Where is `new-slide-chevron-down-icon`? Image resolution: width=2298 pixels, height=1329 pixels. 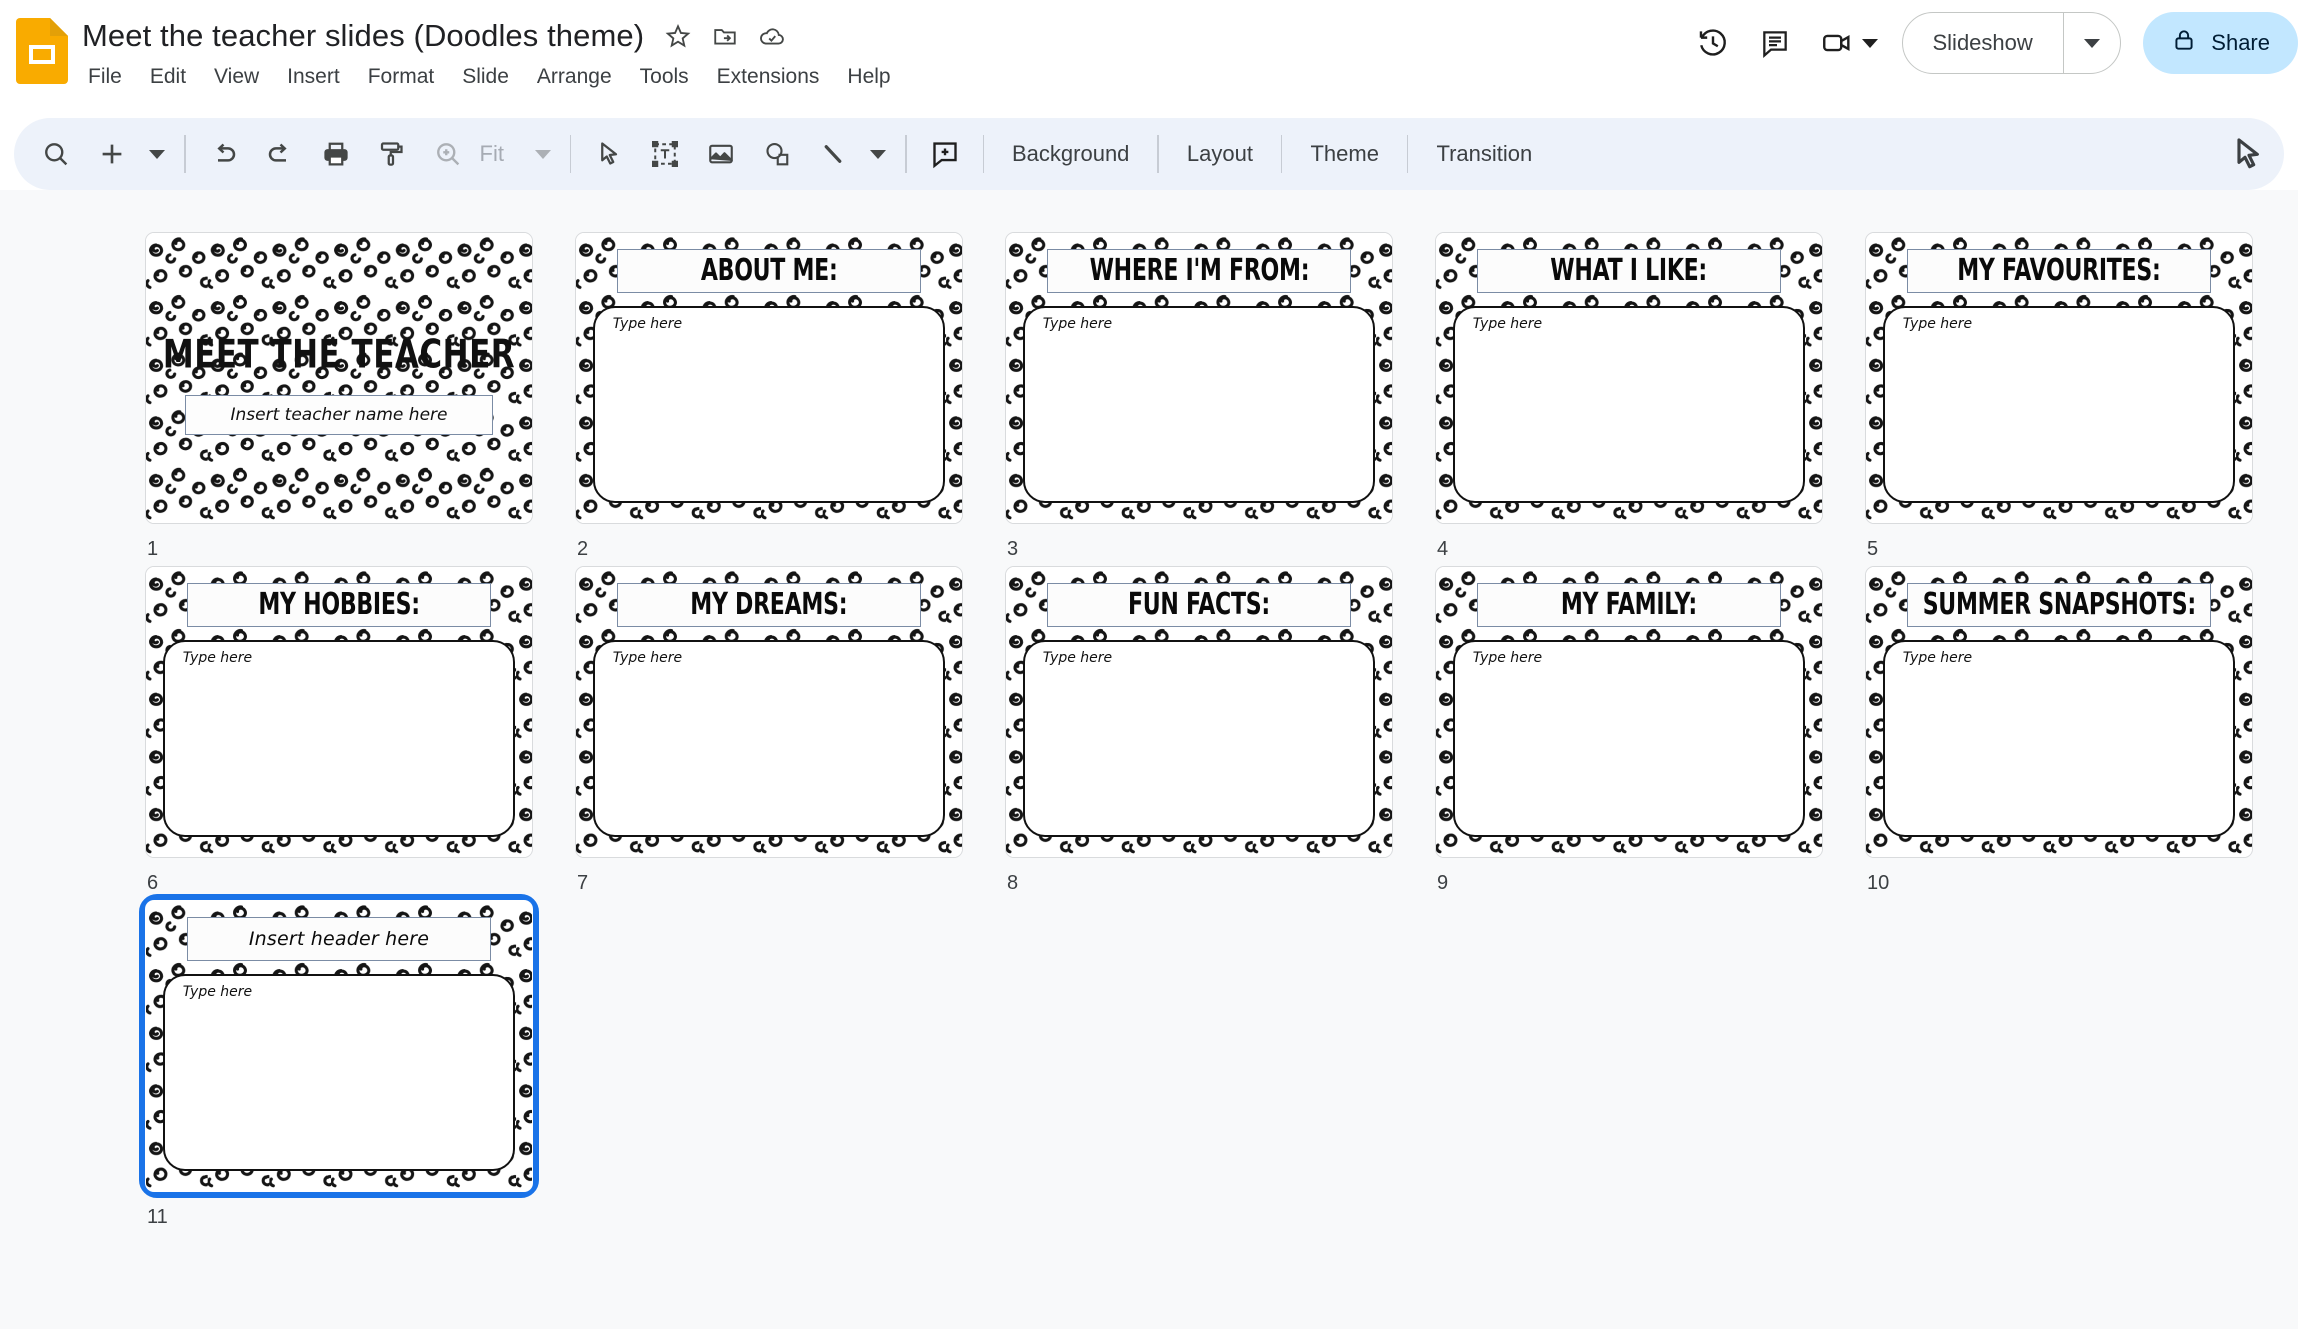 new-slide-chevron-down-icon is located at coordinates (157, 154).